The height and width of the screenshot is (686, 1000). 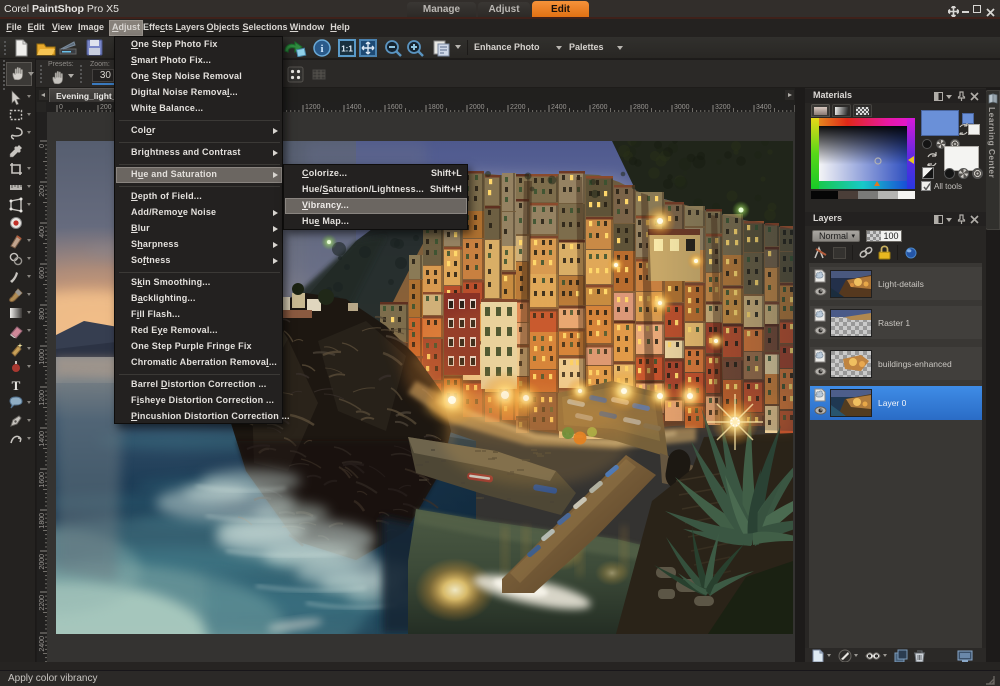 What do you see at coordinates (16, 385) in the screenshot?
I see `svg-text: T` at bounding box center [16, 385].